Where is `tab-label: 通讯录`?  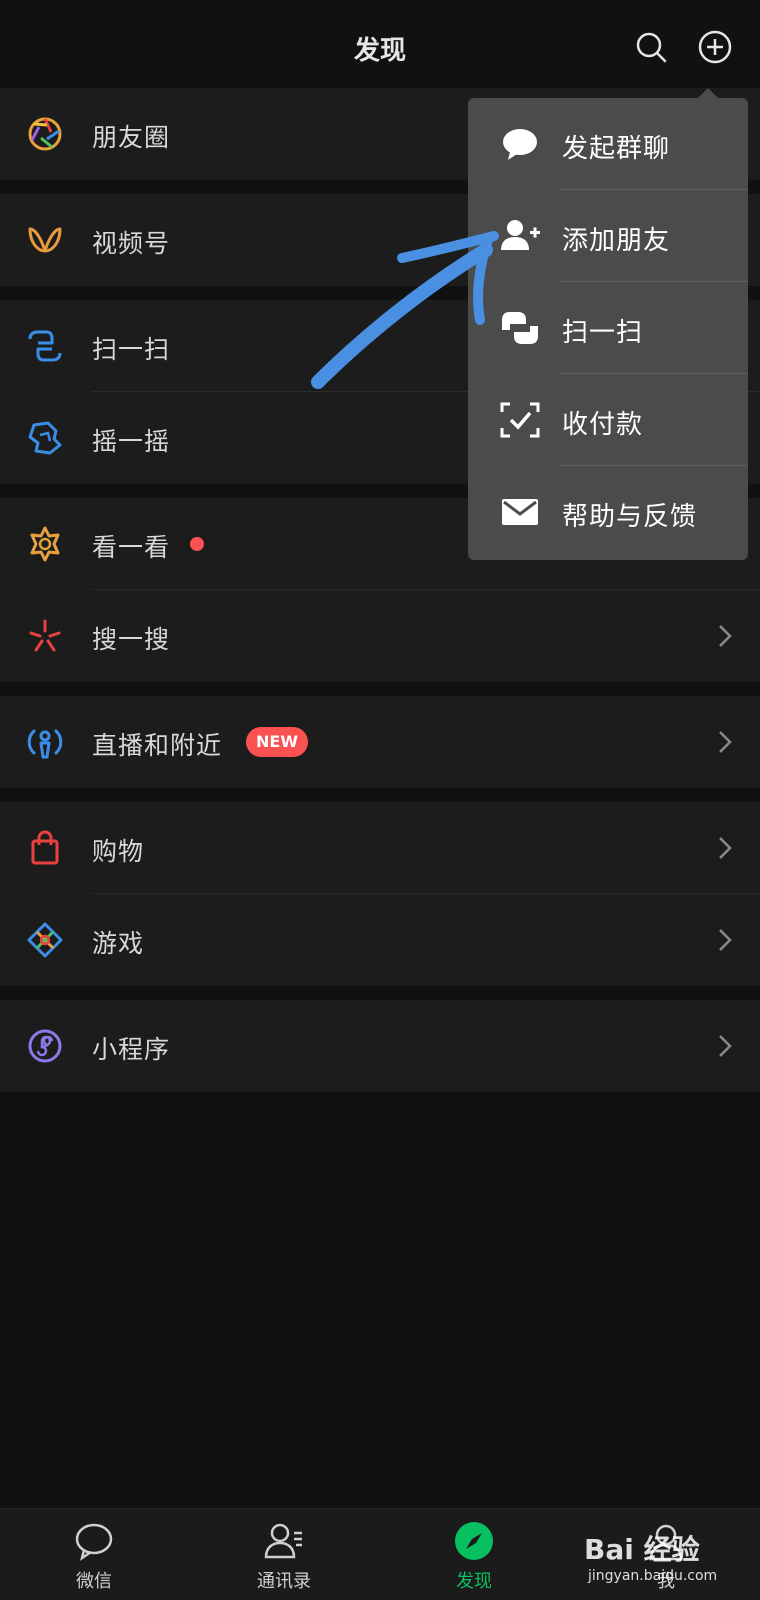
tab-label: 通讯录 is located at coordinates (284, 1581).